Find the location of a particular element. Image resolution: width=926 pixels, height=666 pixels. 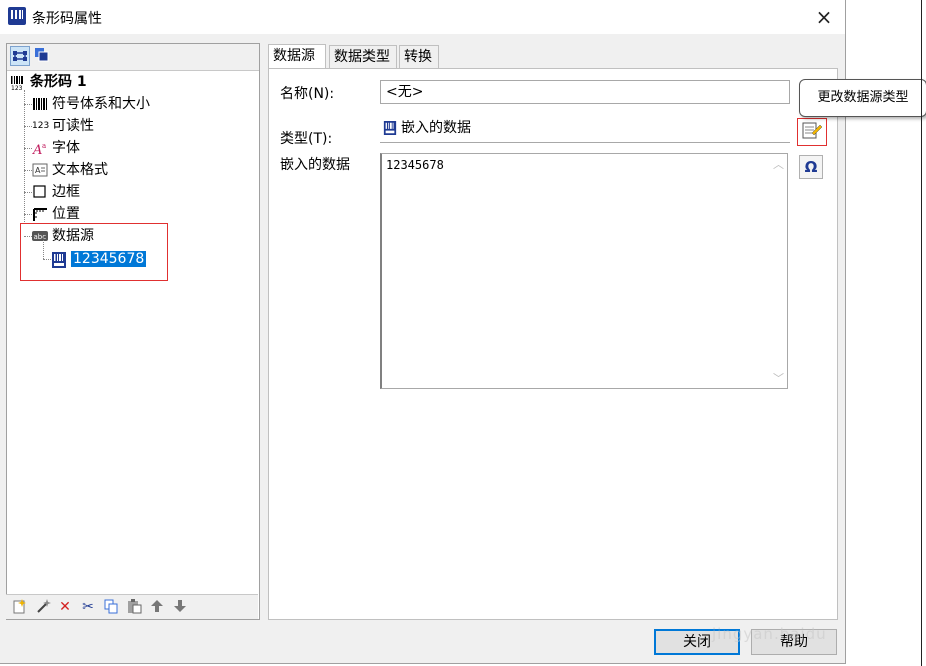

paste-icon is located at coordinates (134, 607).